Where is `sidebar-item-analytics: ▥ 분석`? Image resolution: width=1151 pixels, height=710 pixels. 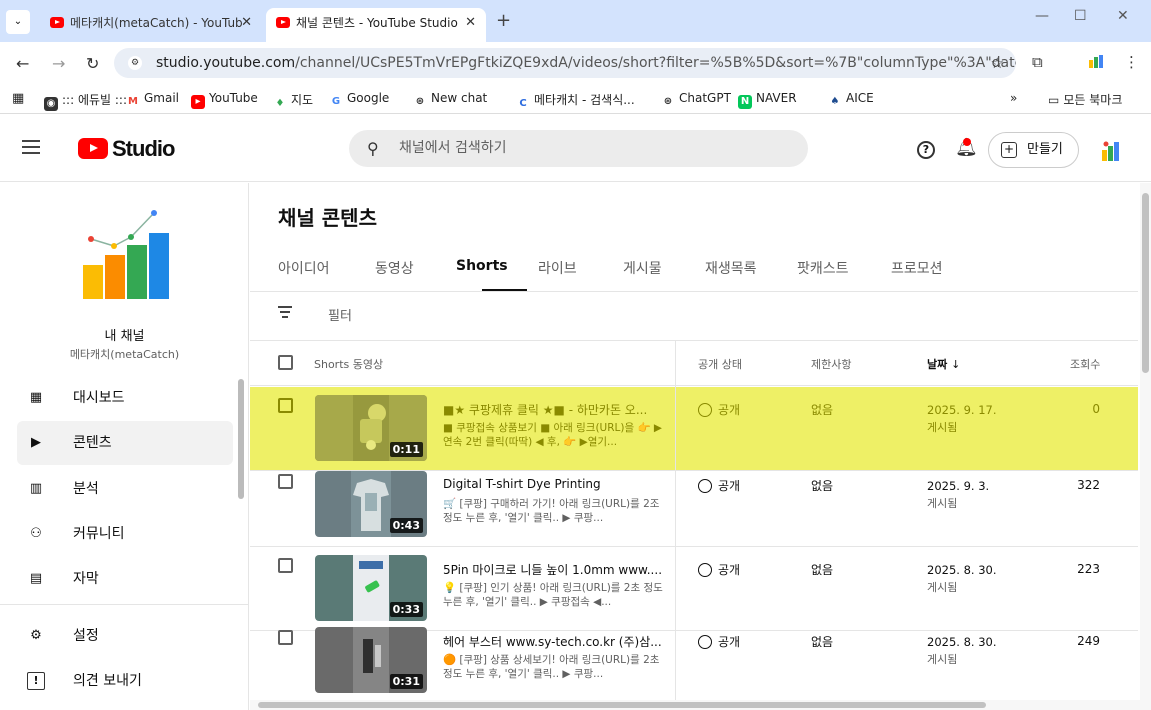
sidebar-item-analytics: ▥ 분석 is located at coordinates (125, 489).